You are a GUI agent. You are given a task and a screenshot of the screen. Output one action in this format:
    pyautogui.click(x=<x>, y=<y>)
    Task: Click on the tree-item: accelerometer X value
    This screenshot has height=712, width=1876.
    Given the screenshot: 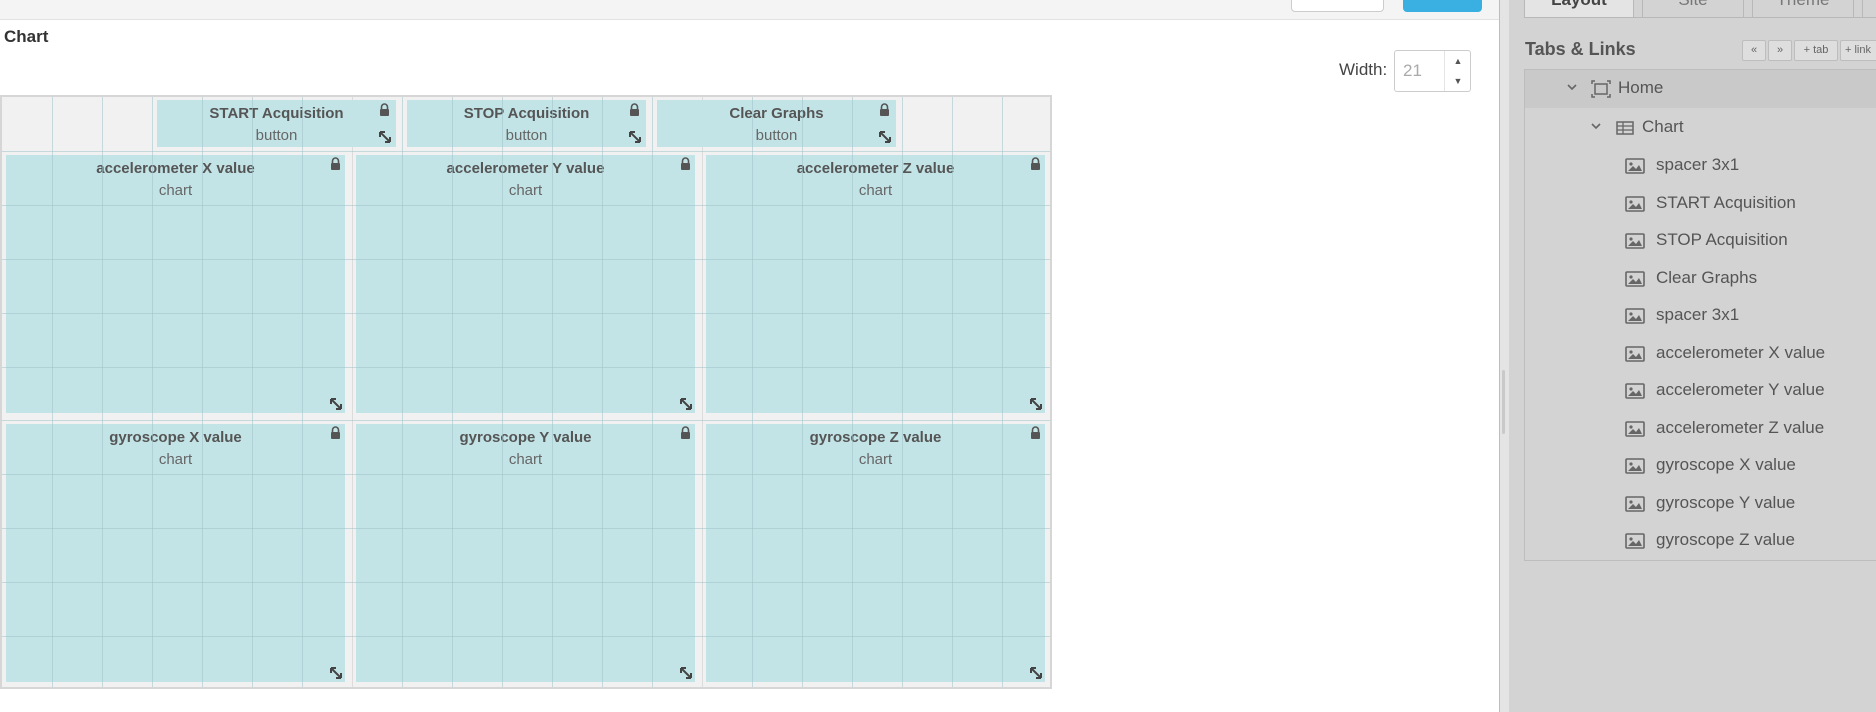 What is the action you would take?
    pyautogui.click(x=1700, y=354)
    